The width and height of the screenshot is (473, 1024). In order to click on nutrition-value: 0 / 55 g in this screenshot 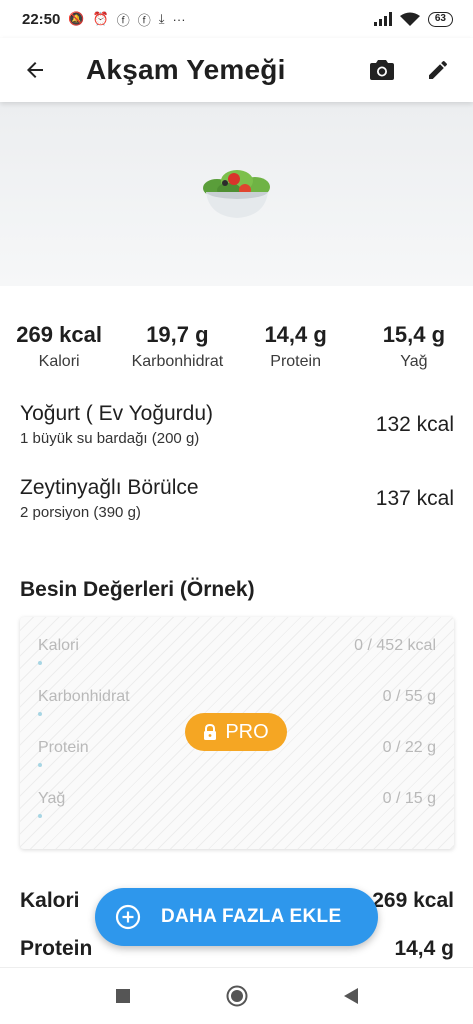, I will do `click(409, 696)`.